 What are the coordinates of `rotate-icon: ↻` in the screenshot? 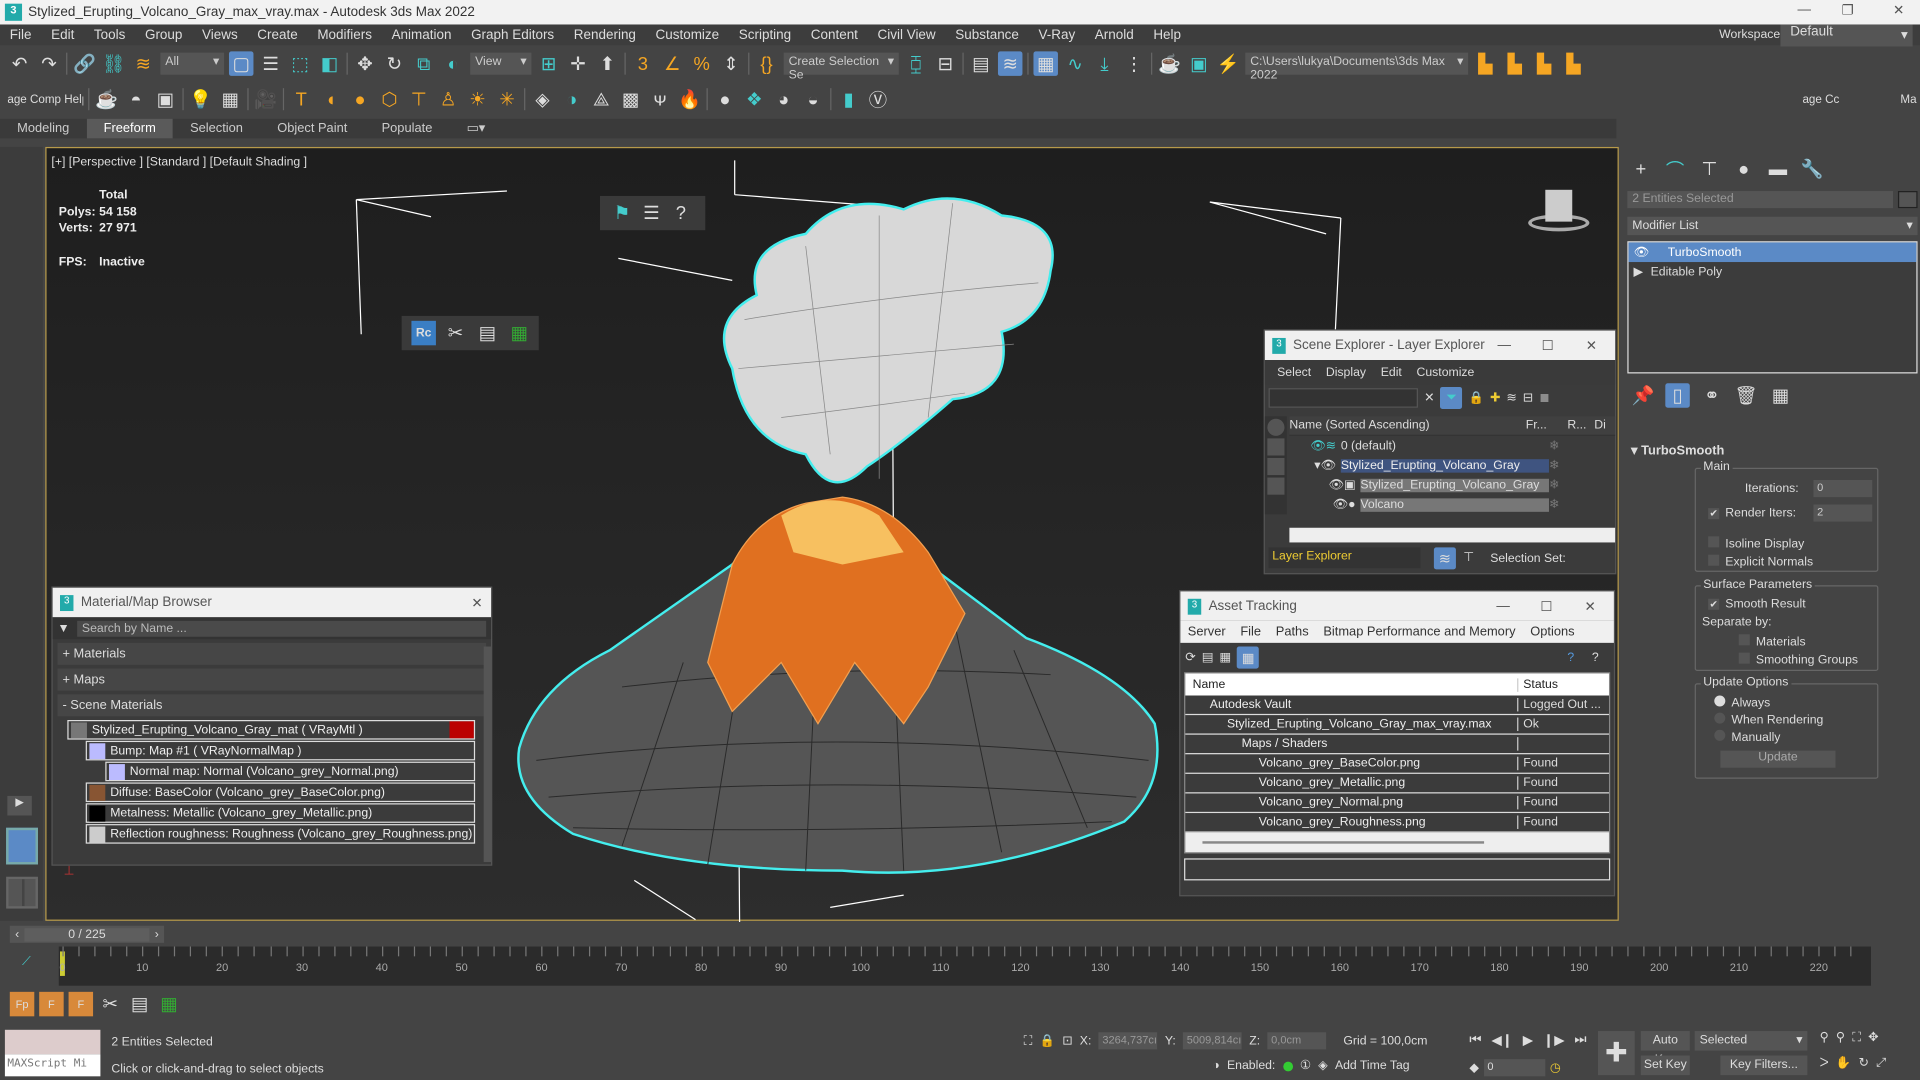 It's located at (394, 63).